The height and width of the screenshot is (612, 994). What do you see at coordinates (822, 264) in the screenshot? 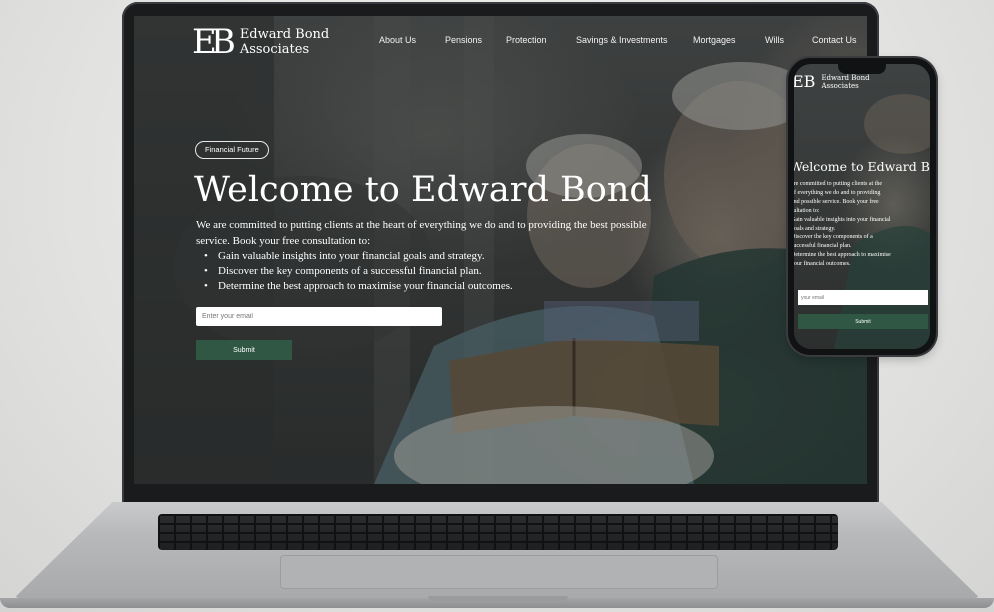
I see `phone-desc-line: your financial outcomes.` at bounding box center [822, 264].